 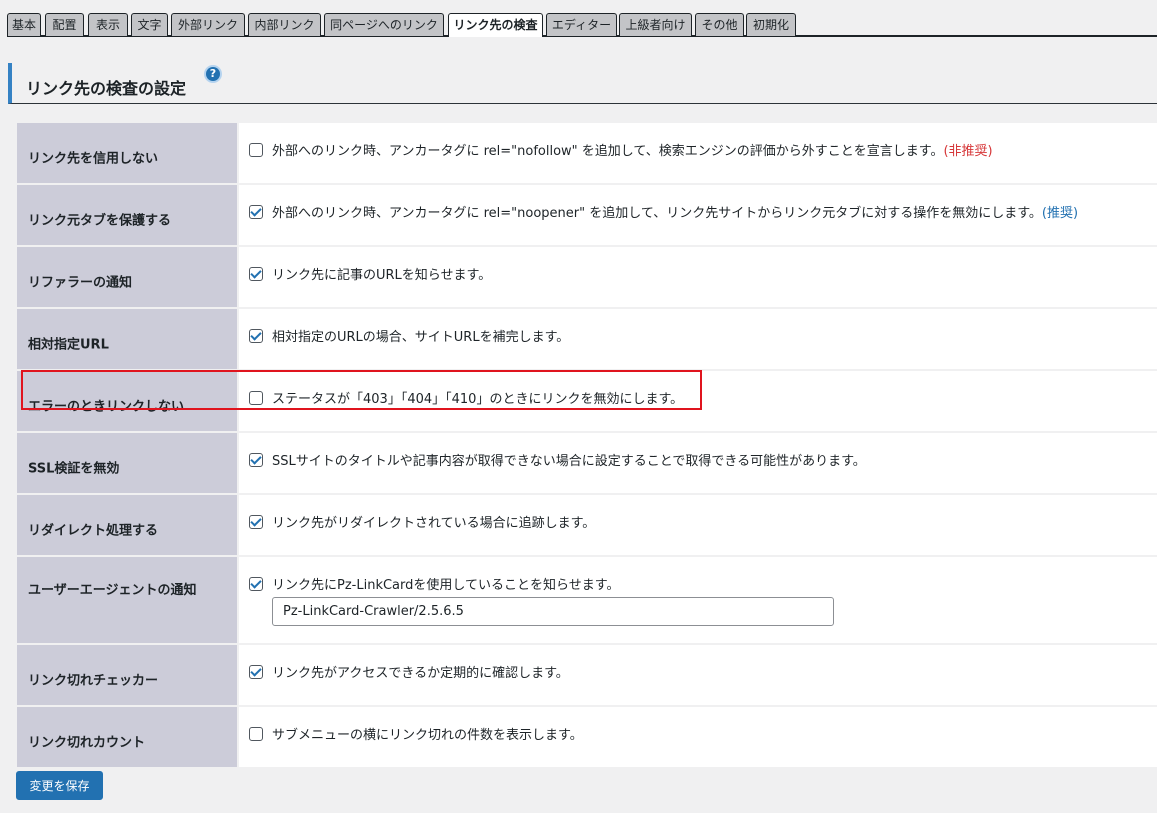 I want to click on save-changes-button: 変更を保存, so click(x=59, y=785).